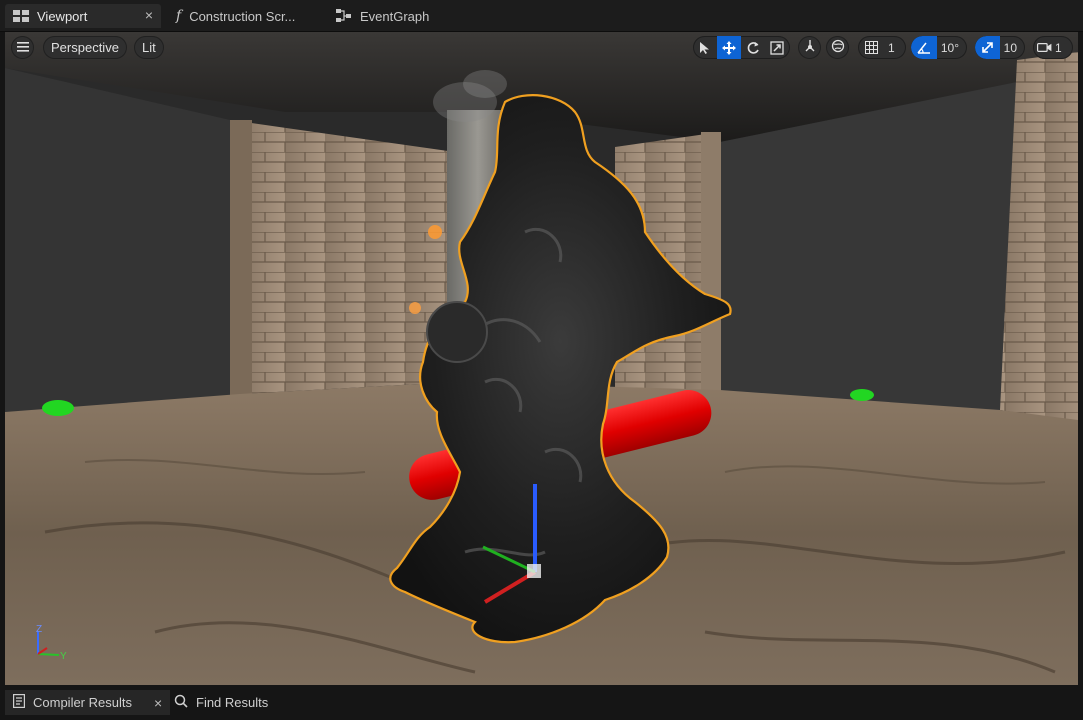  What do you see at coordinates (1012, 48) in the screenshot?
I see `scale-snap-value: 10` at bounding box center [1012, 48].